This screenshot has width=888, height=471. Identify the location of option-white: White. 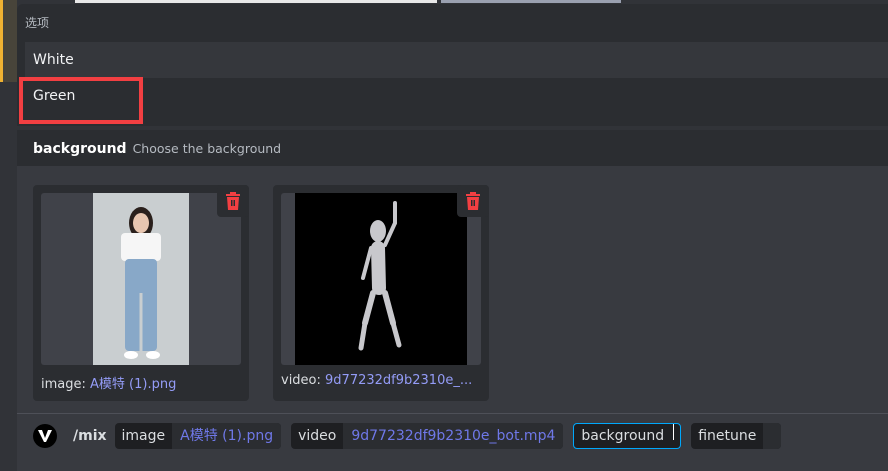
(456, 60).